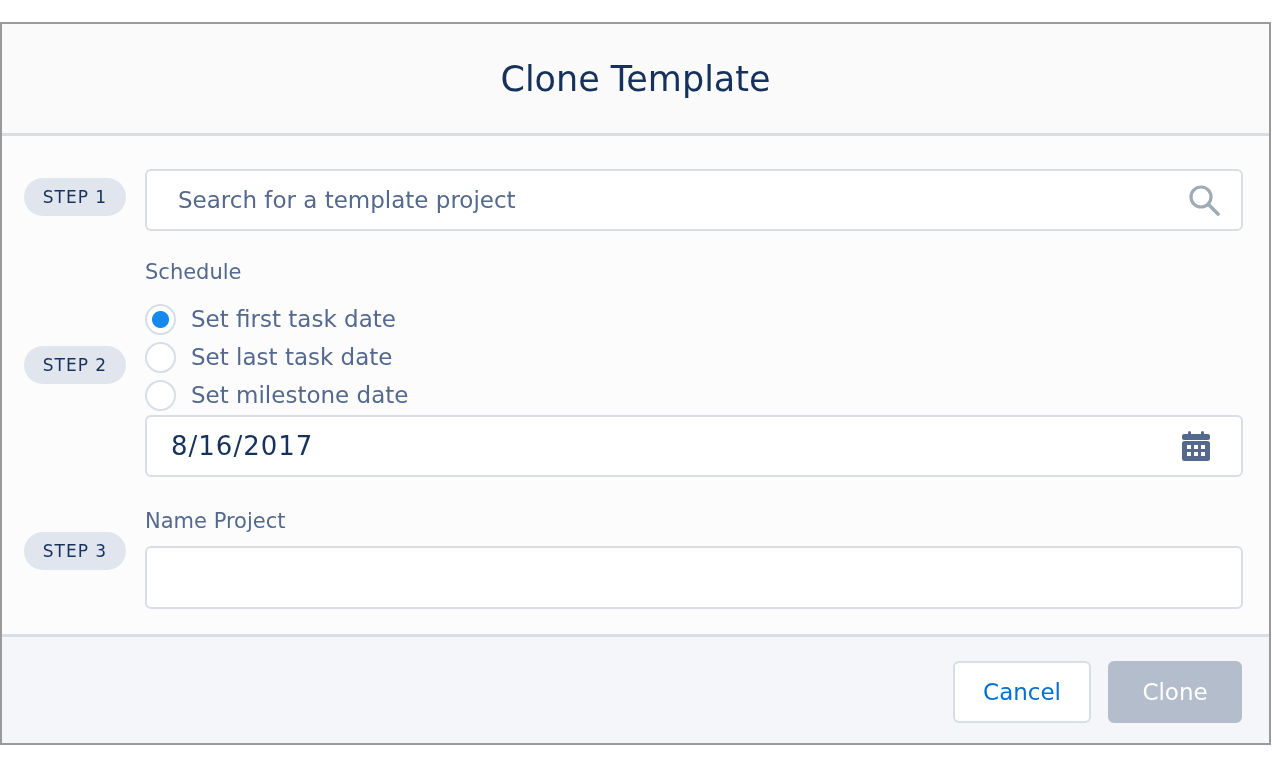 Image resolution: width=1272 pixels, height=774 pixels. Describe the element at coordinates (694, 200) in the screenshot. I see `search-field: Search for a template project` at that location.